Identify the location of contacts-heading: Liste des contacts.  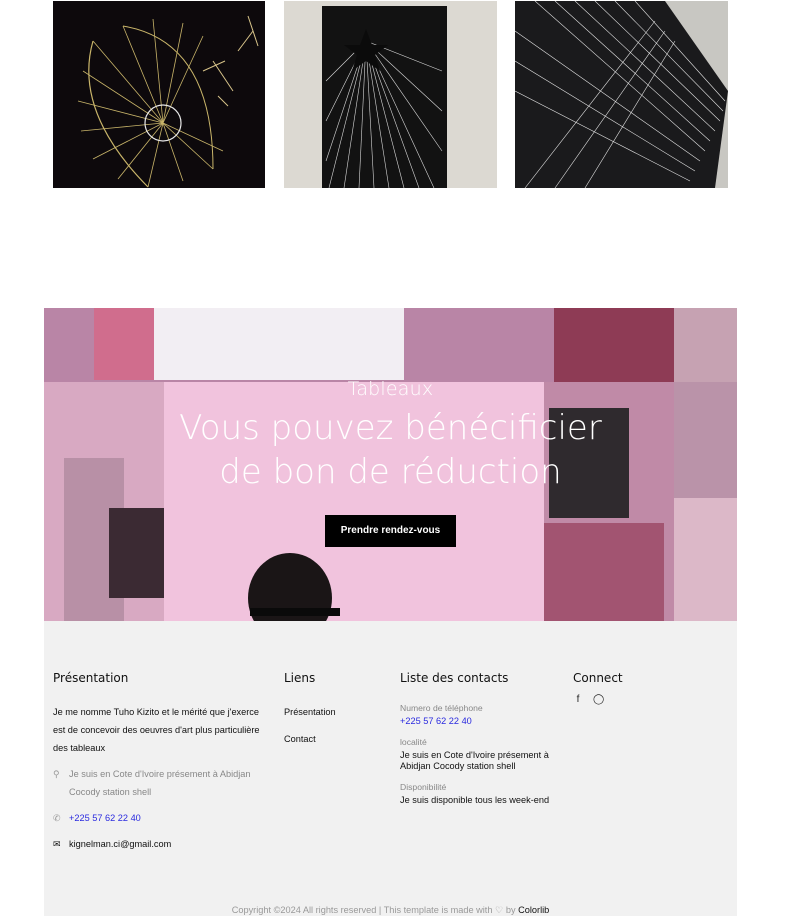
(454, 678).